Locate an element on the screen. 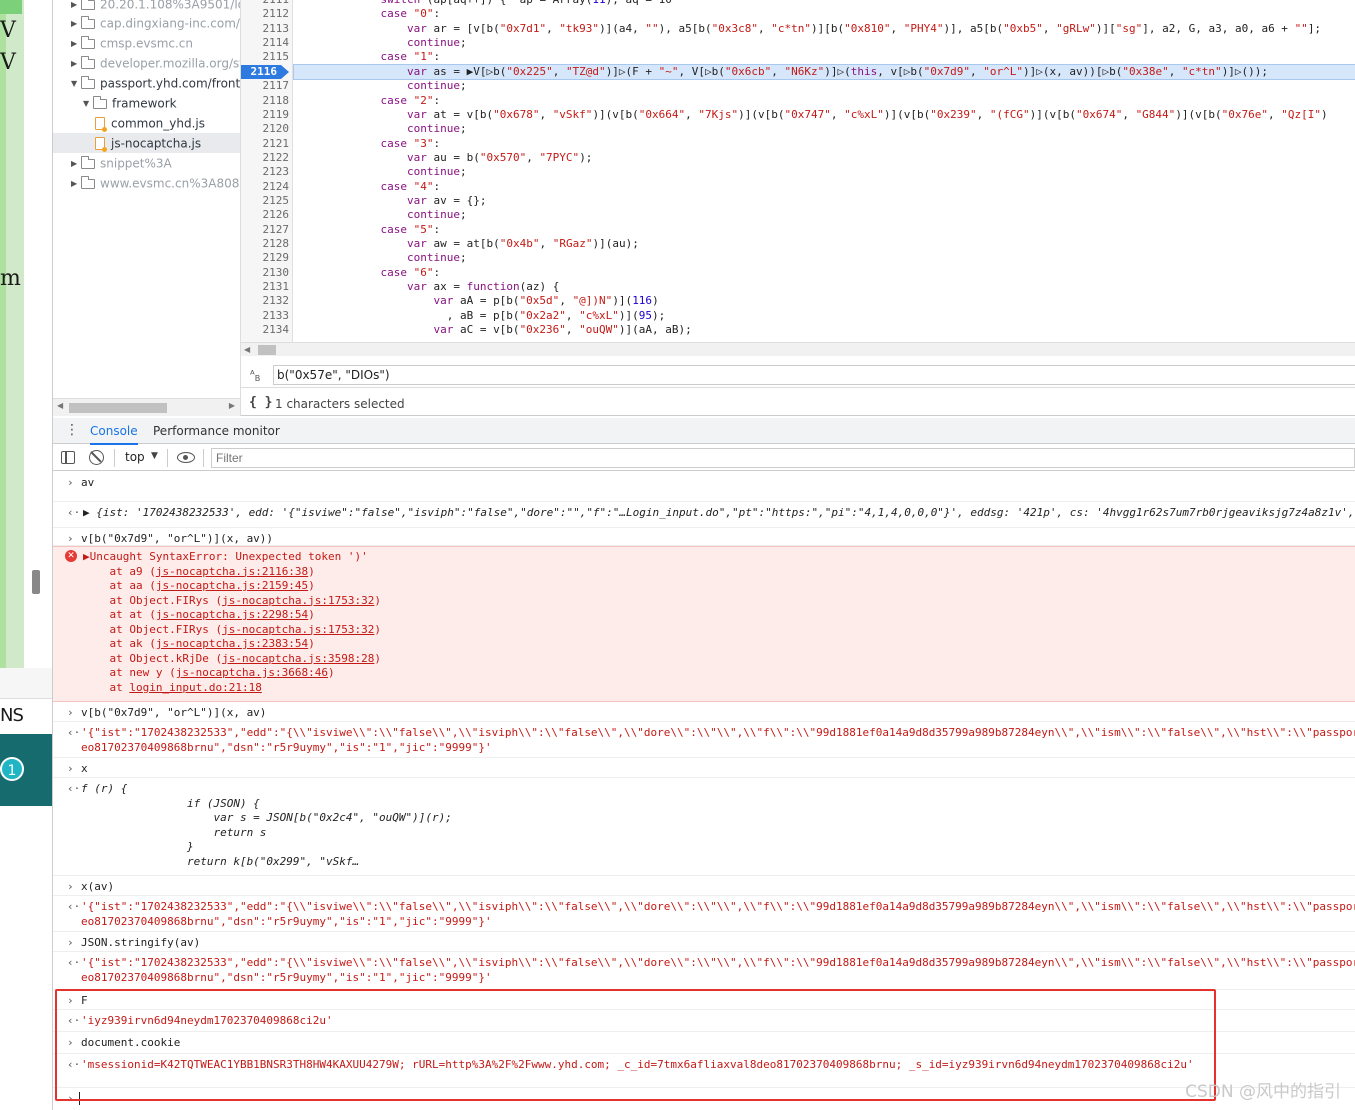 The image size is (1355, 1110). stack-frame-function: at is located at coordinates (106, 687).